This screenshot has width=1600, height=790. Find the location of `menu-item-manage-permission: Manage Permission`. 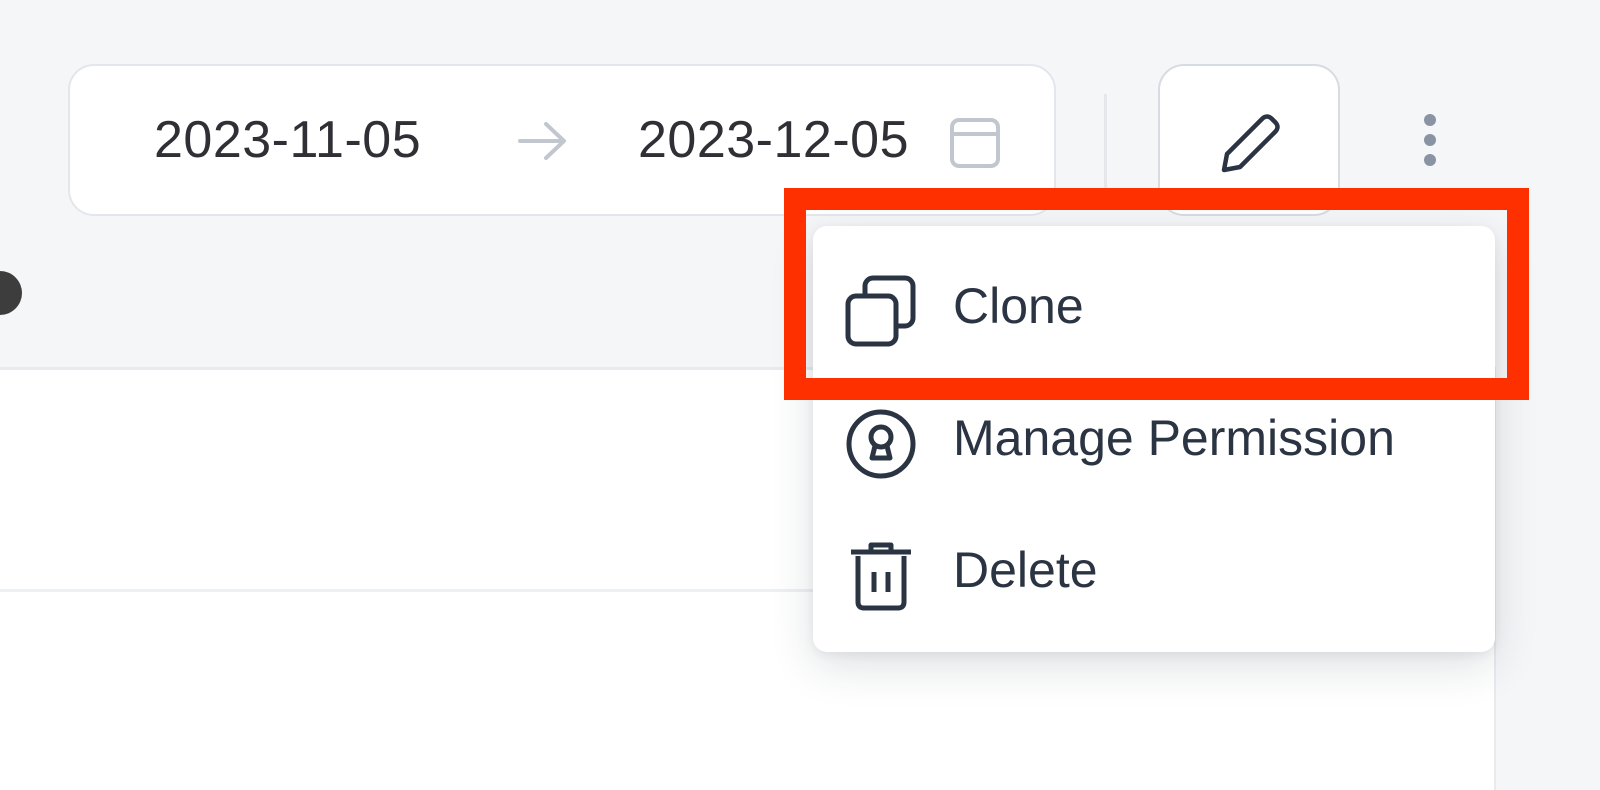

menu-item-manage-permission: Manage Permission is located at coordinates (1154, 438).